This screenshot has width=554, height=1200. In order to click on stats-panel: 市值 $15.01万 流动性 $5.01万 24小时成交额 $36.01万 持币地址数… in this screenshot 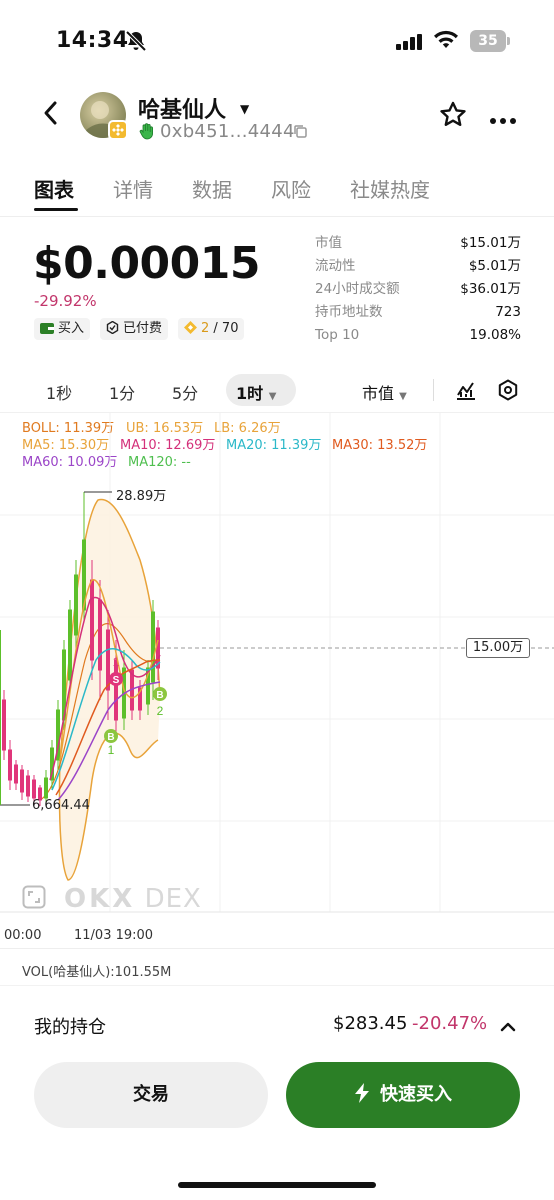, I will do `click(418, 289)`.